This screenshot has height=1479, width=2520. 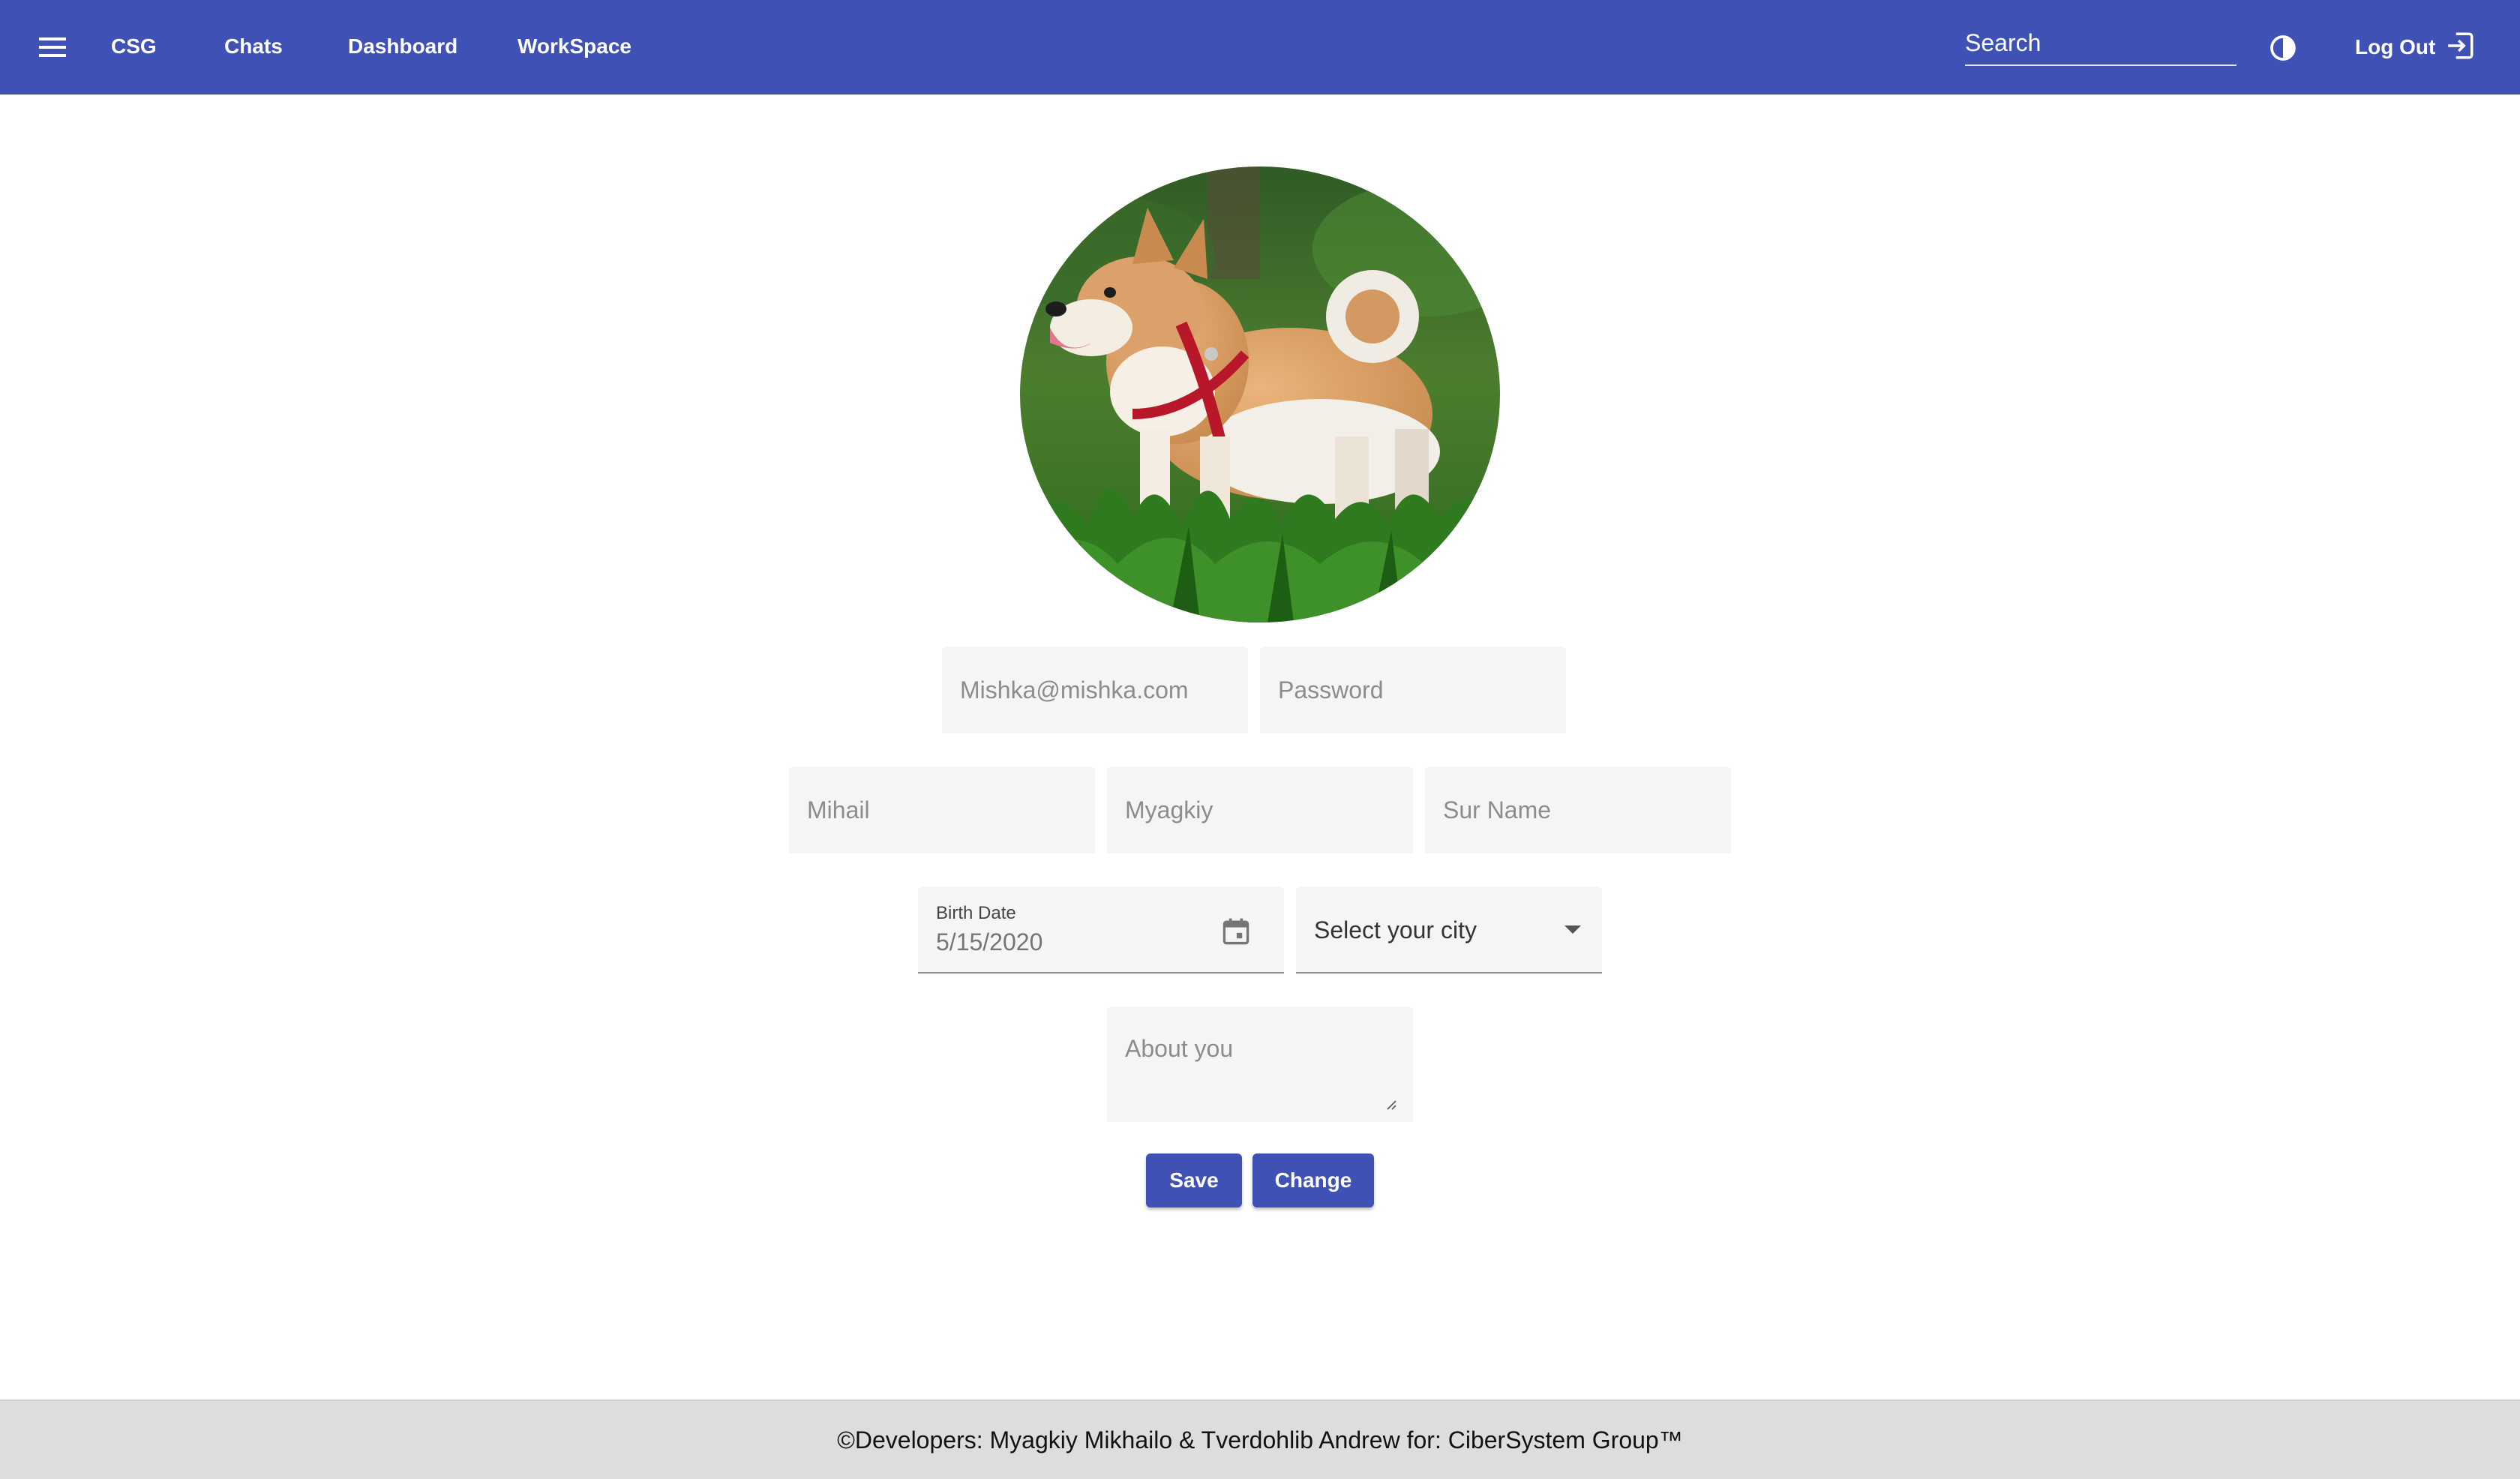 What do you see at coordinates (1260, 47) in the screenshot?
I see `top-app-bar: CSG Chats Dashboard WorkSpace Log Out` at bounding box center [1260, 47].